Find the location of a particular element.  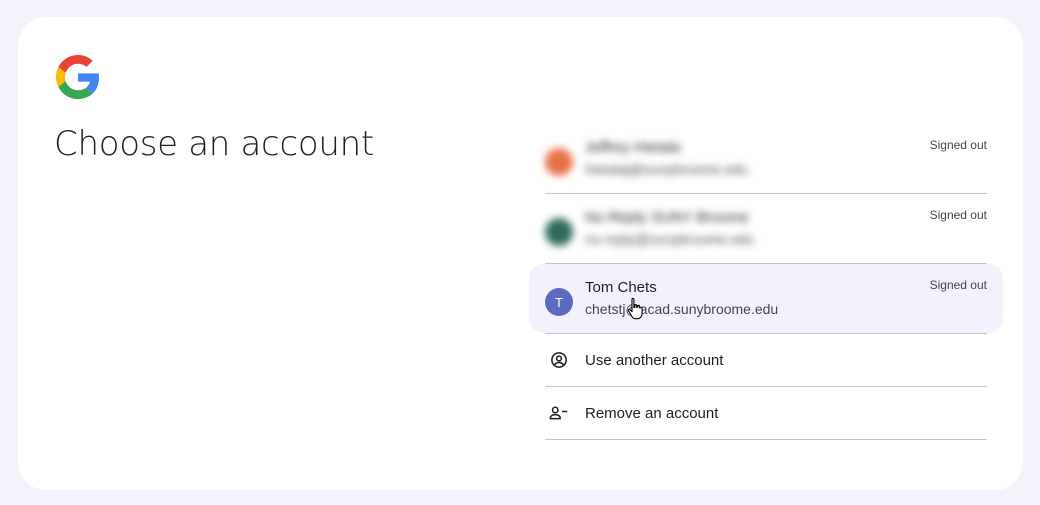

remove-account-button: Remove an account is located at coordinates (766, 413).